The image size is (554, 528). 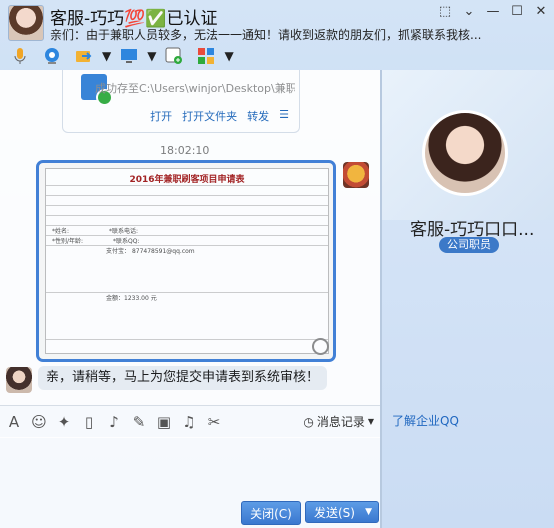 I want to click on image-icon: ▣, so click(x=164, y=422).